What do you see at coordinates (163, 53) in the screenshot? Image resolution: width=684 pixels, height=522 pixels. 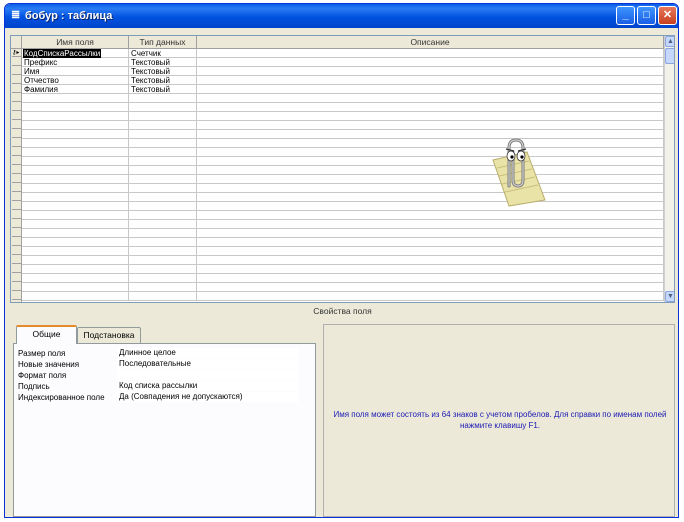 I see `data-type-cell: Счетчик` at bounding box center [163, 53].